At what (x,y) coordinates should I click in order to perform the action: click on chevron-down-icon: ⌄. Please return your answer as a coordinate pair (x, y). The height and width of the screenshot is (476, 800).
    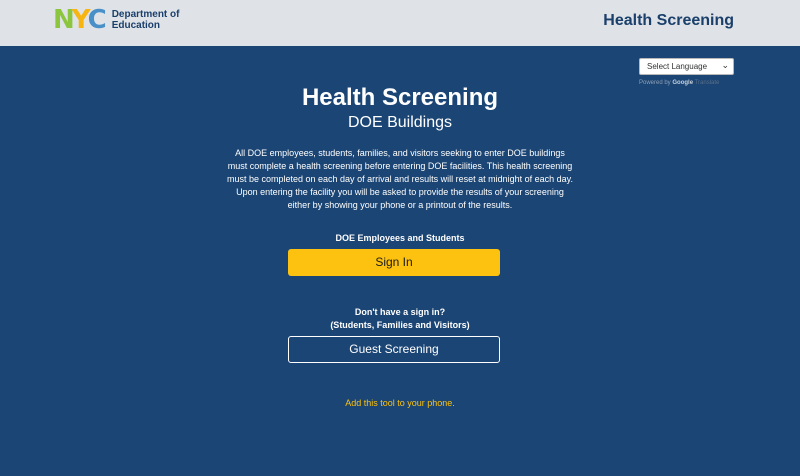
    Looking at the image, I should click on (725, 65).